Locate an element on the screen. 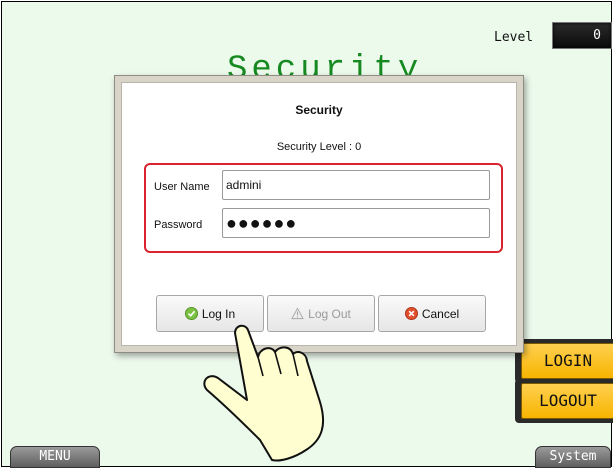 This screenshot has height=468, width=613. red-x-circle-icon is located at coordinates (411, 313).